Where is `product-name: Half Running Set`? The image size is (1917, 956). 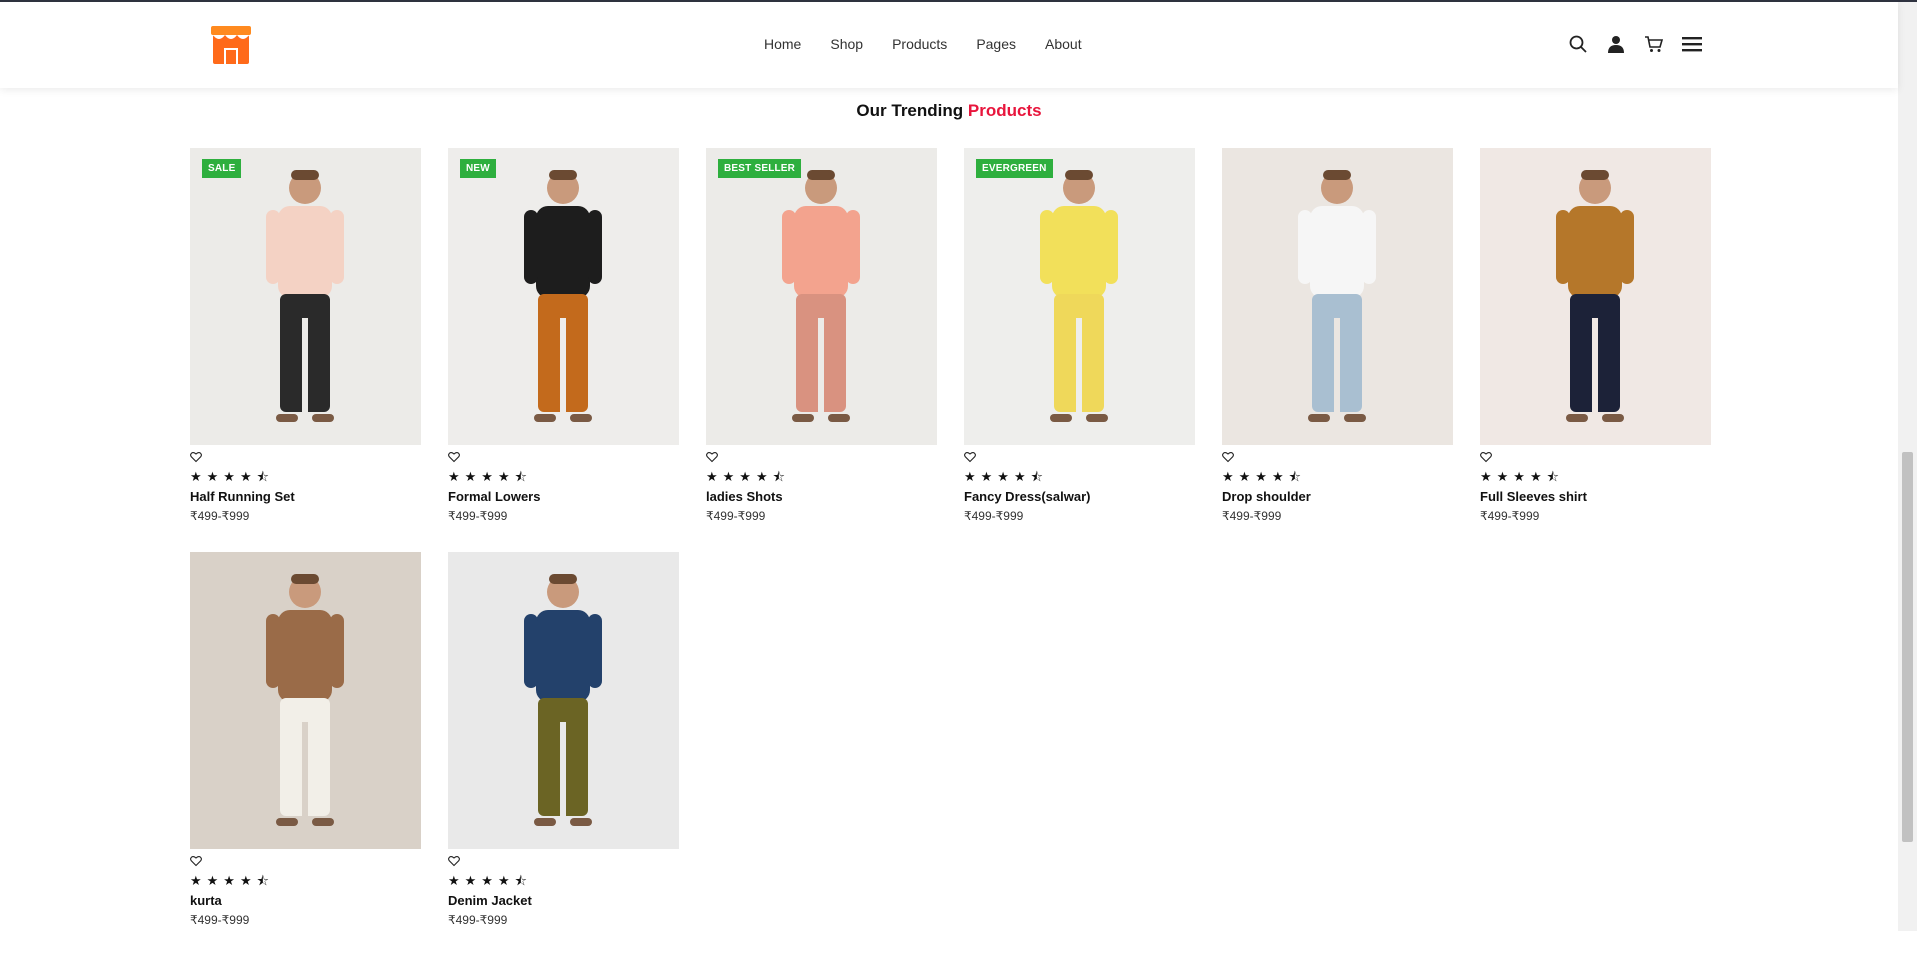 product-name: Half Running Set is located at coordinates (242, 496).